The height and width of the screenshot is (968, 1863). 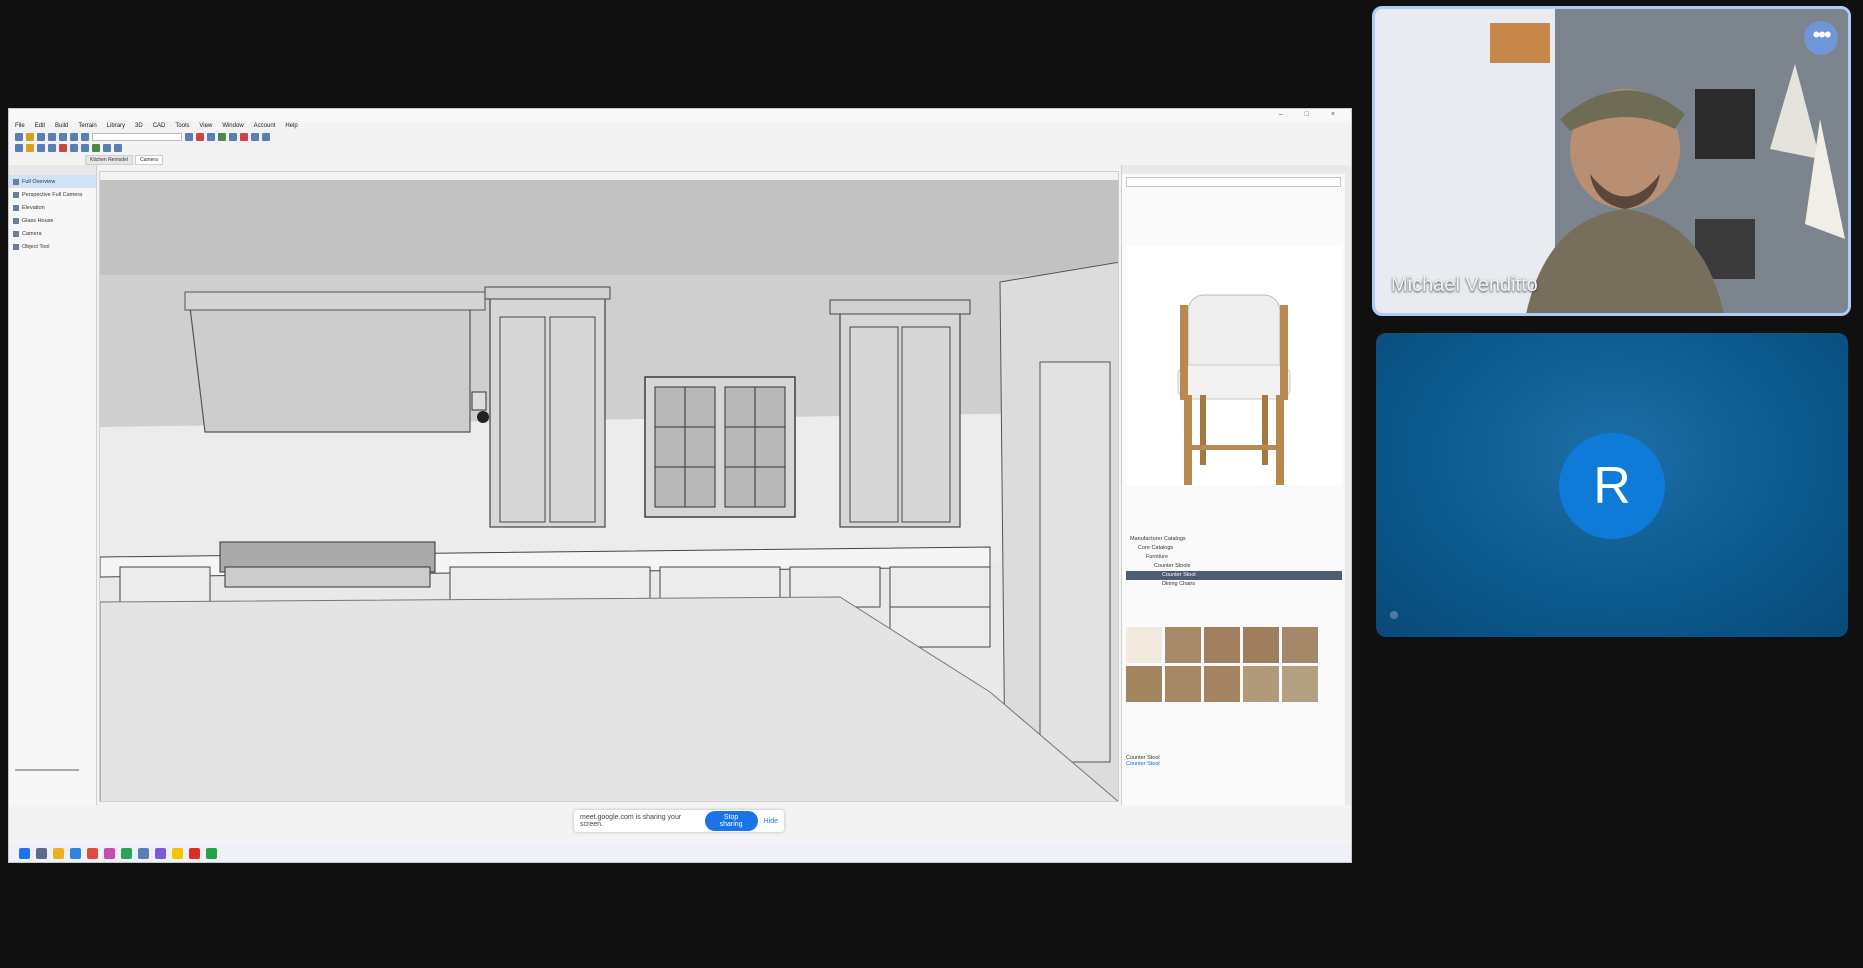 What do you see at coordinates (41, 136) in the screenshot?
I see `save-icon` at bounding box center [41, 136].